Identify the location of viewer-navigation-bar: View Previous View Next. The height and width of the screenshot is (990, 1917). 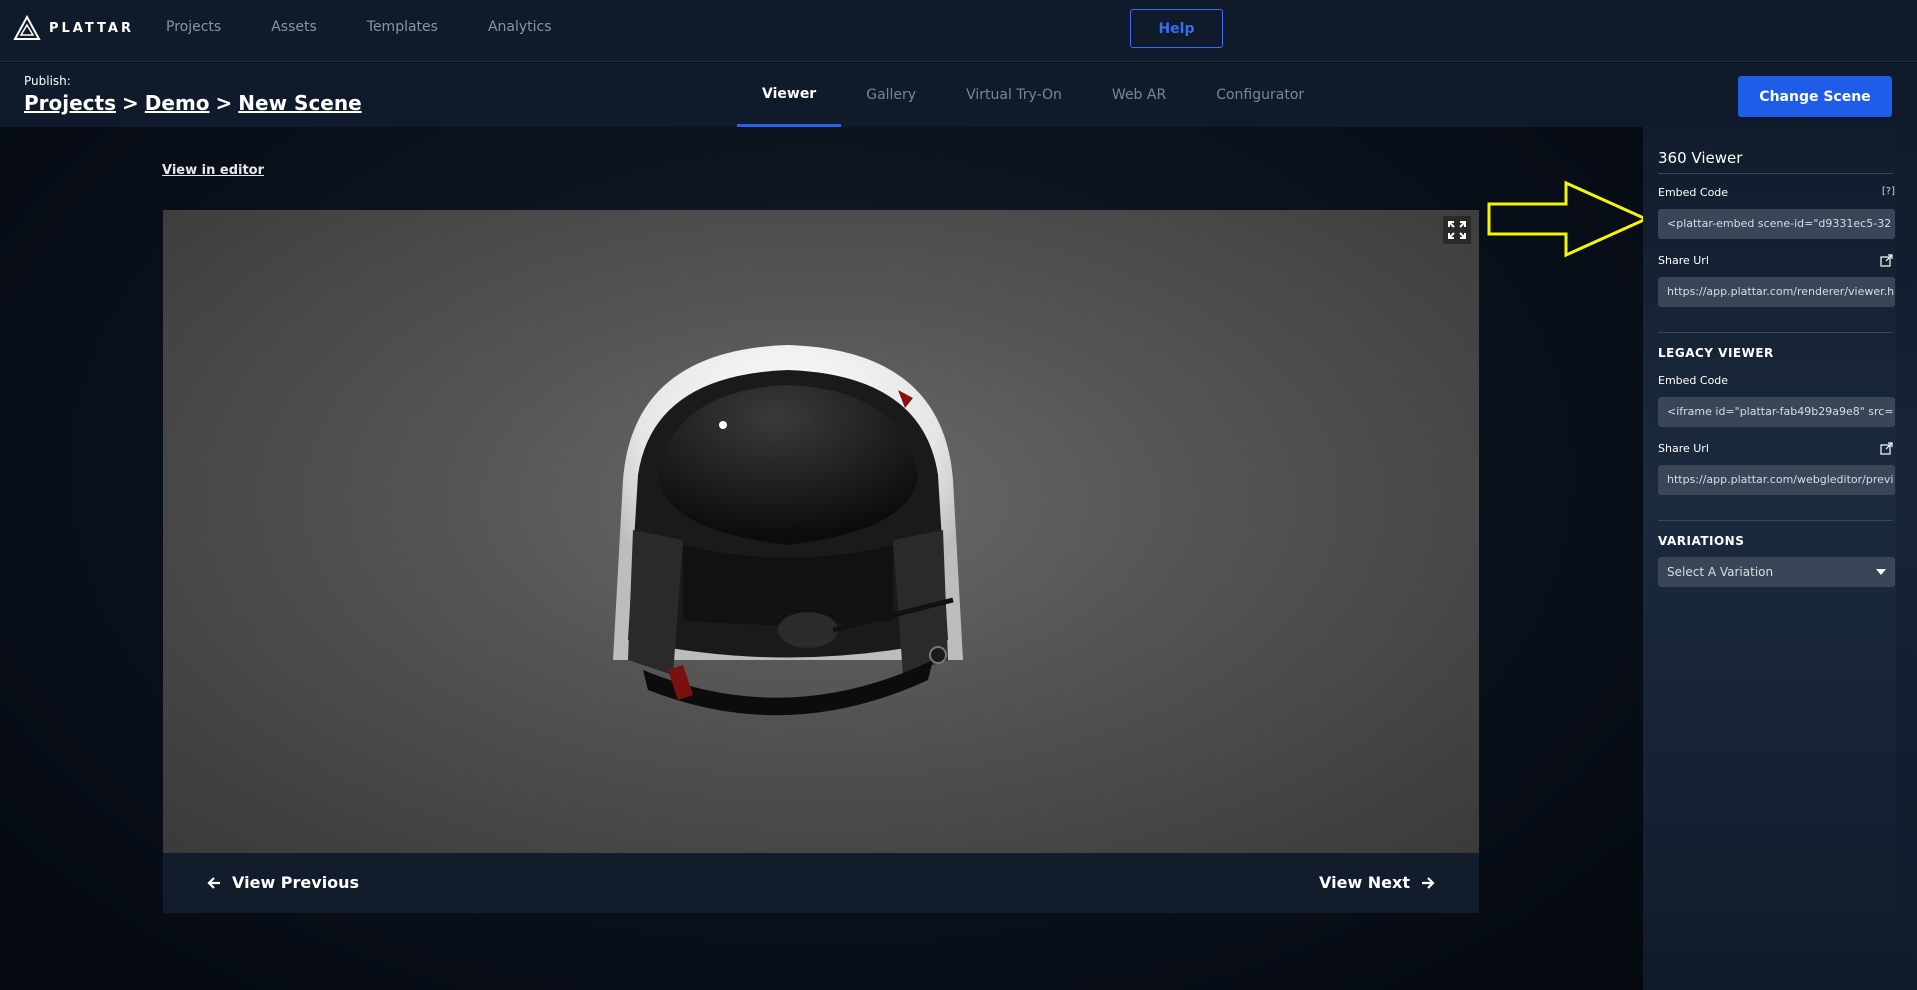
(821, 883).